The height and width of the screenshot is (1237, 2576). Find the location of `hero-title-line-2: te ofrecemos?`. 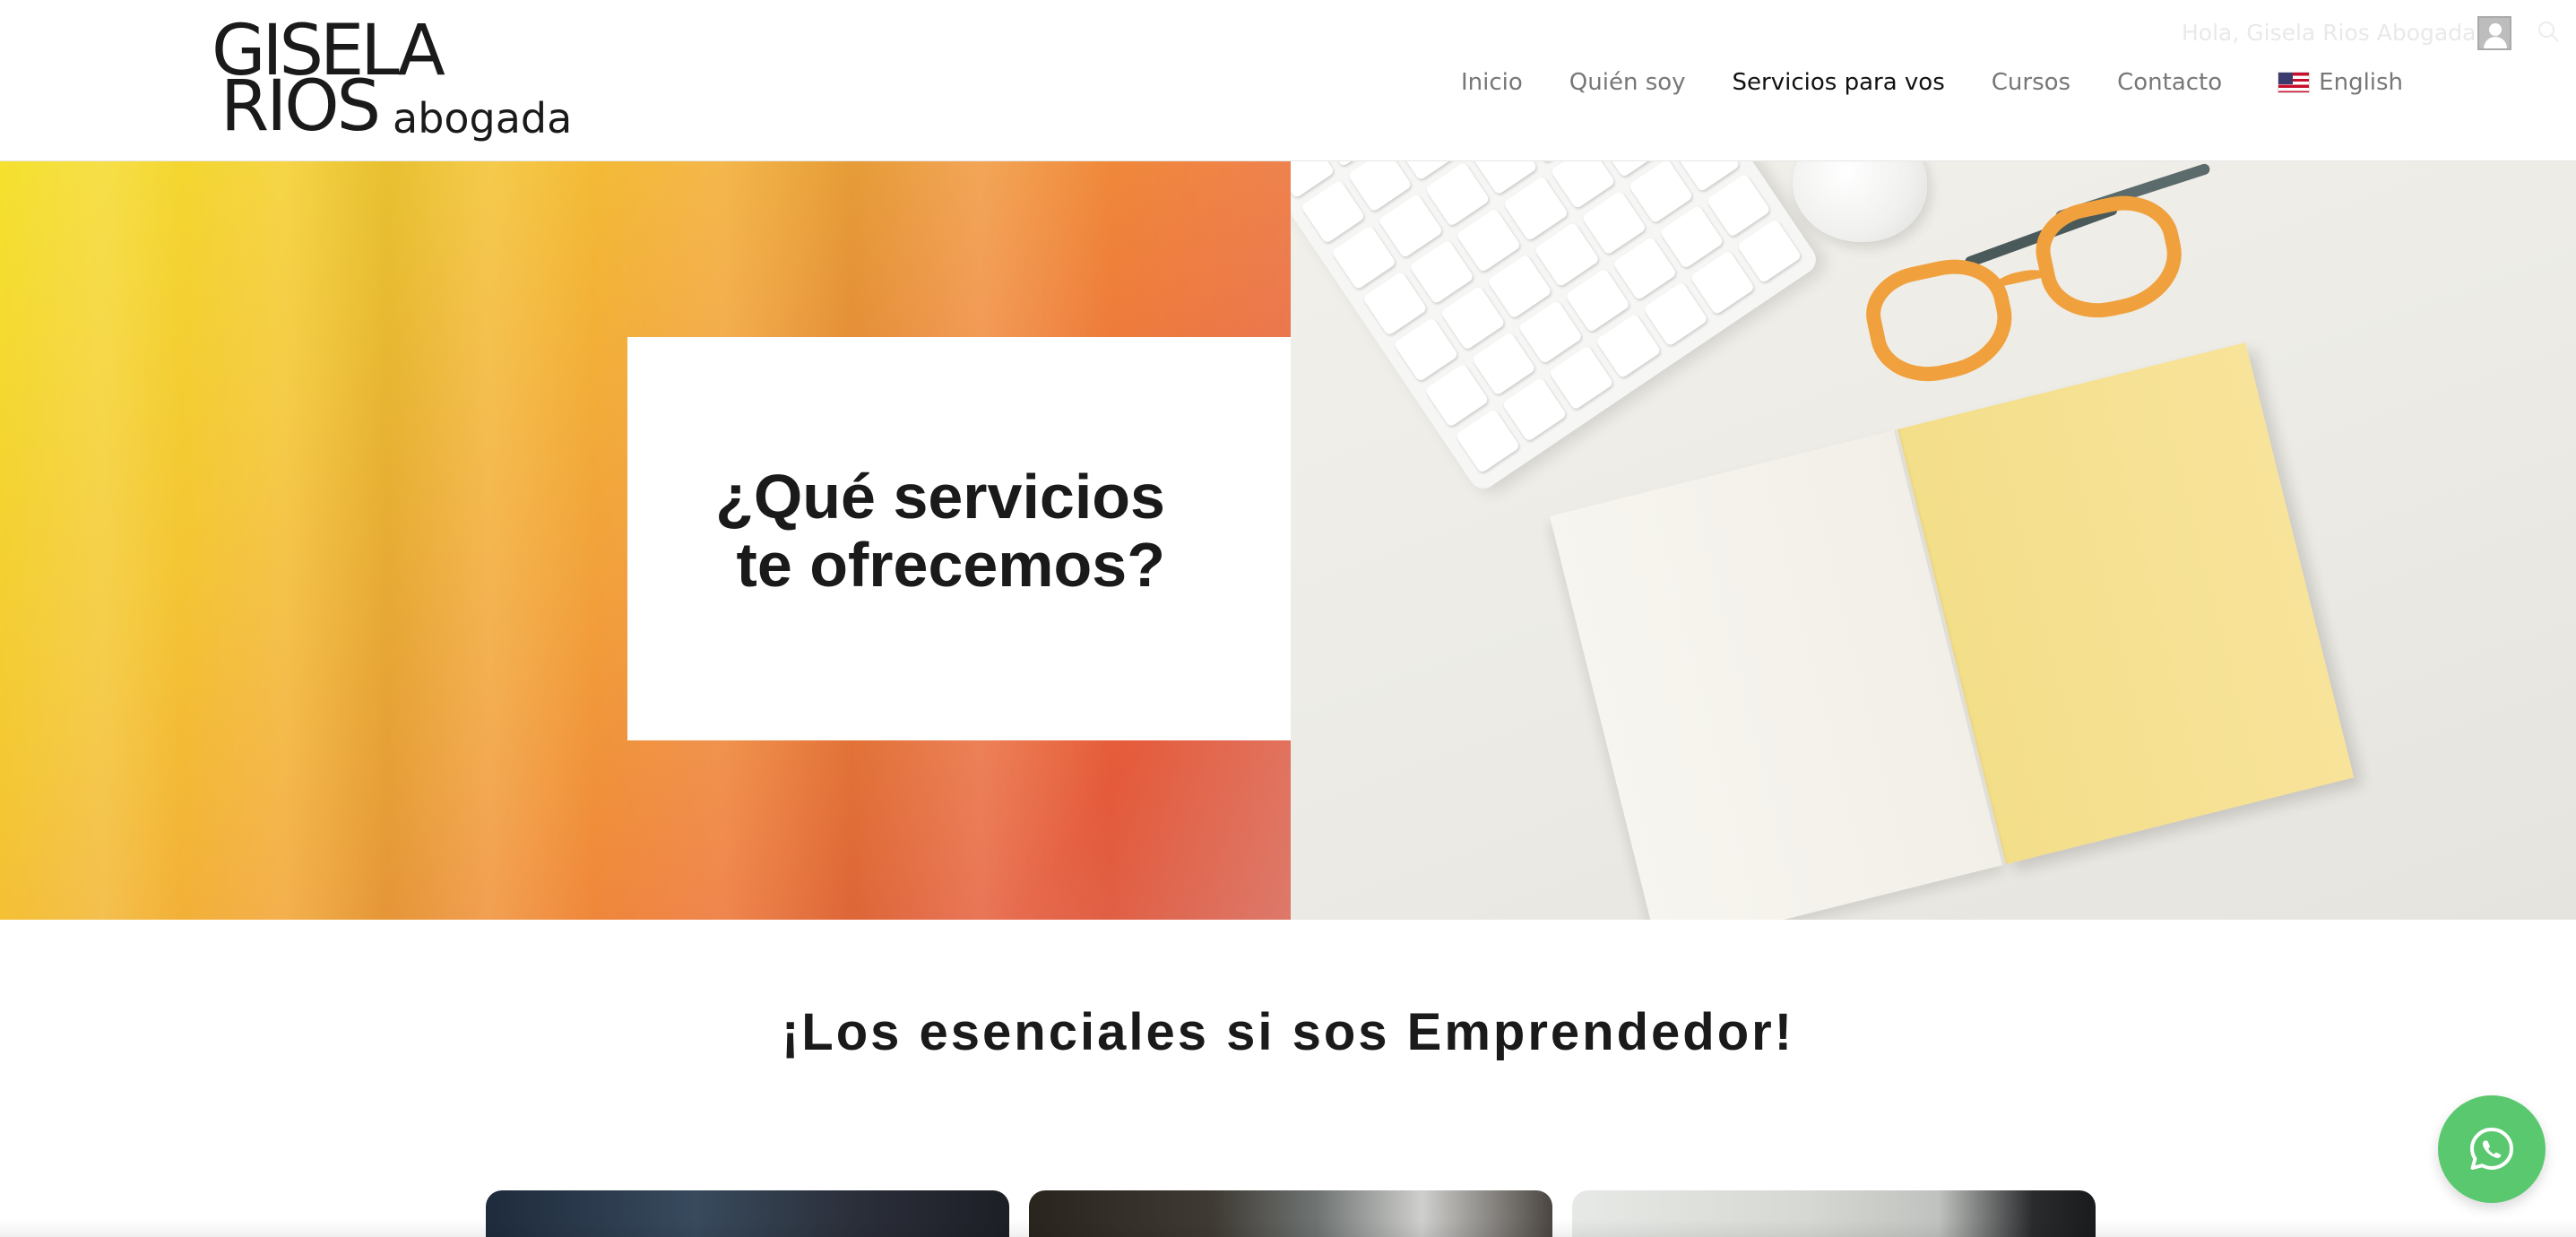

hero-title-line-2: te ofrecemos? is located at coordinates (950, 565).